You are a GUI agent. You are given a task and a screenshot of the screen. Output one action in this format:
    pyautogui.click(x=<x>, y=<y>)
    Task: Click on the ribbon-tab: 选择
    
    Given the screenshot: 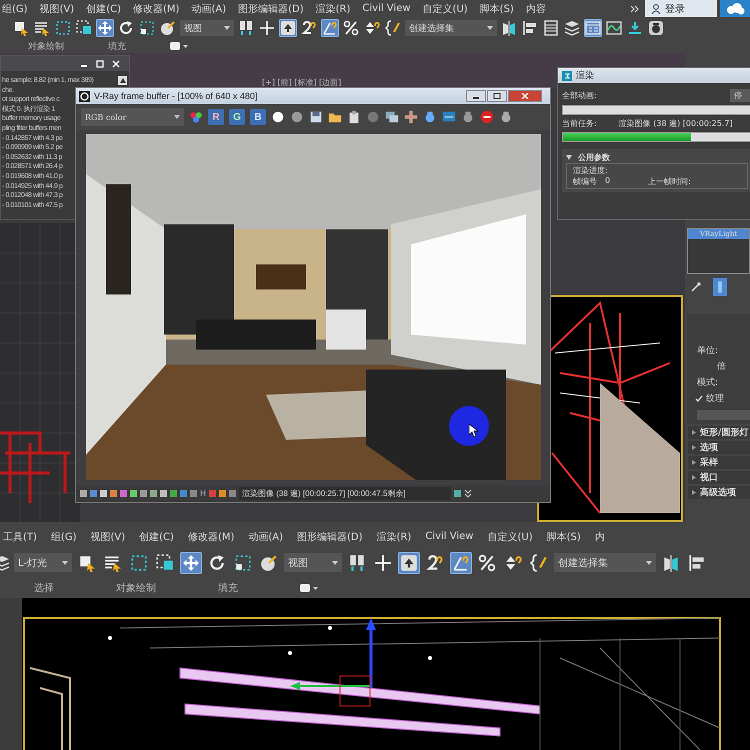 What is the action you would take?
    pyautogui.click(x=44, y=587)
    